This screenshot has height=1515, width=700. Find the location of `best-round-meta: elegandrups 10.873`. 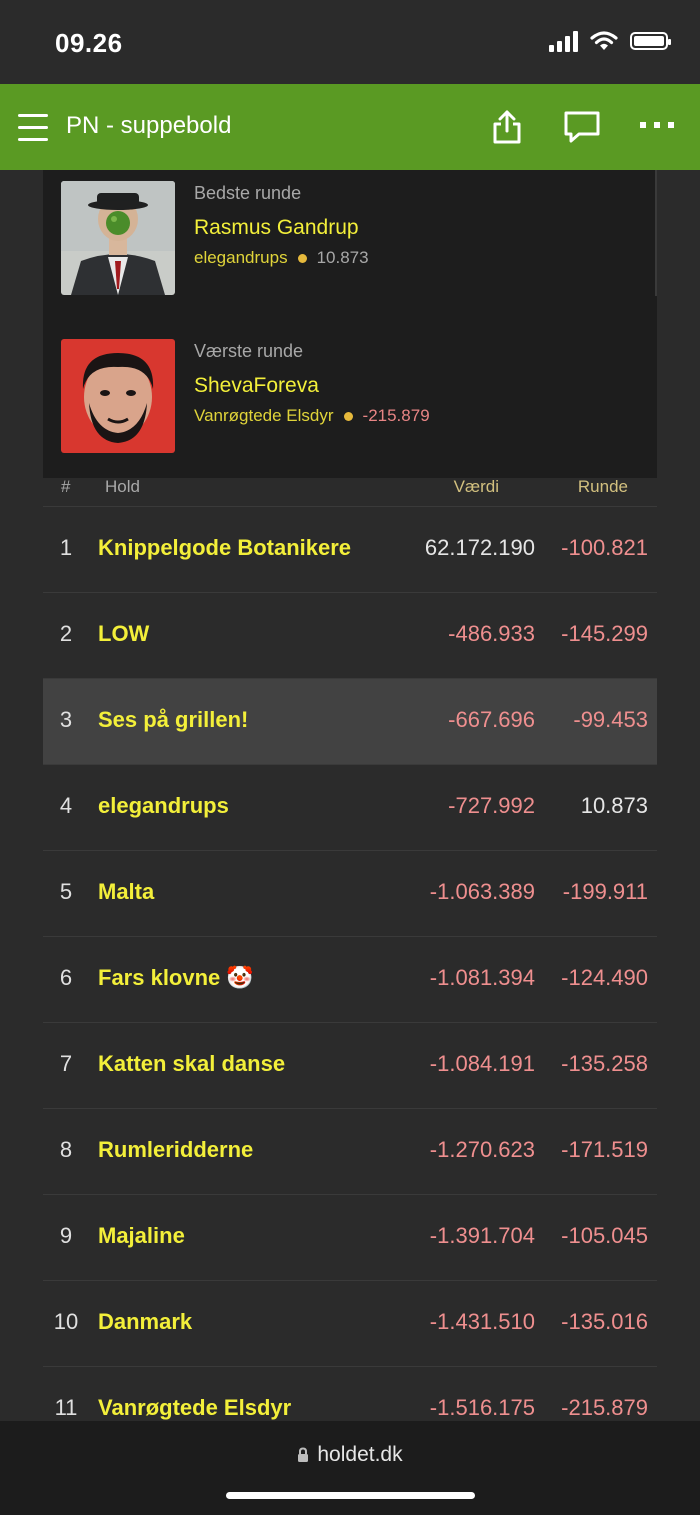

best-round-meta: elegandrups 10.873 is located at coordinates (281, 258).